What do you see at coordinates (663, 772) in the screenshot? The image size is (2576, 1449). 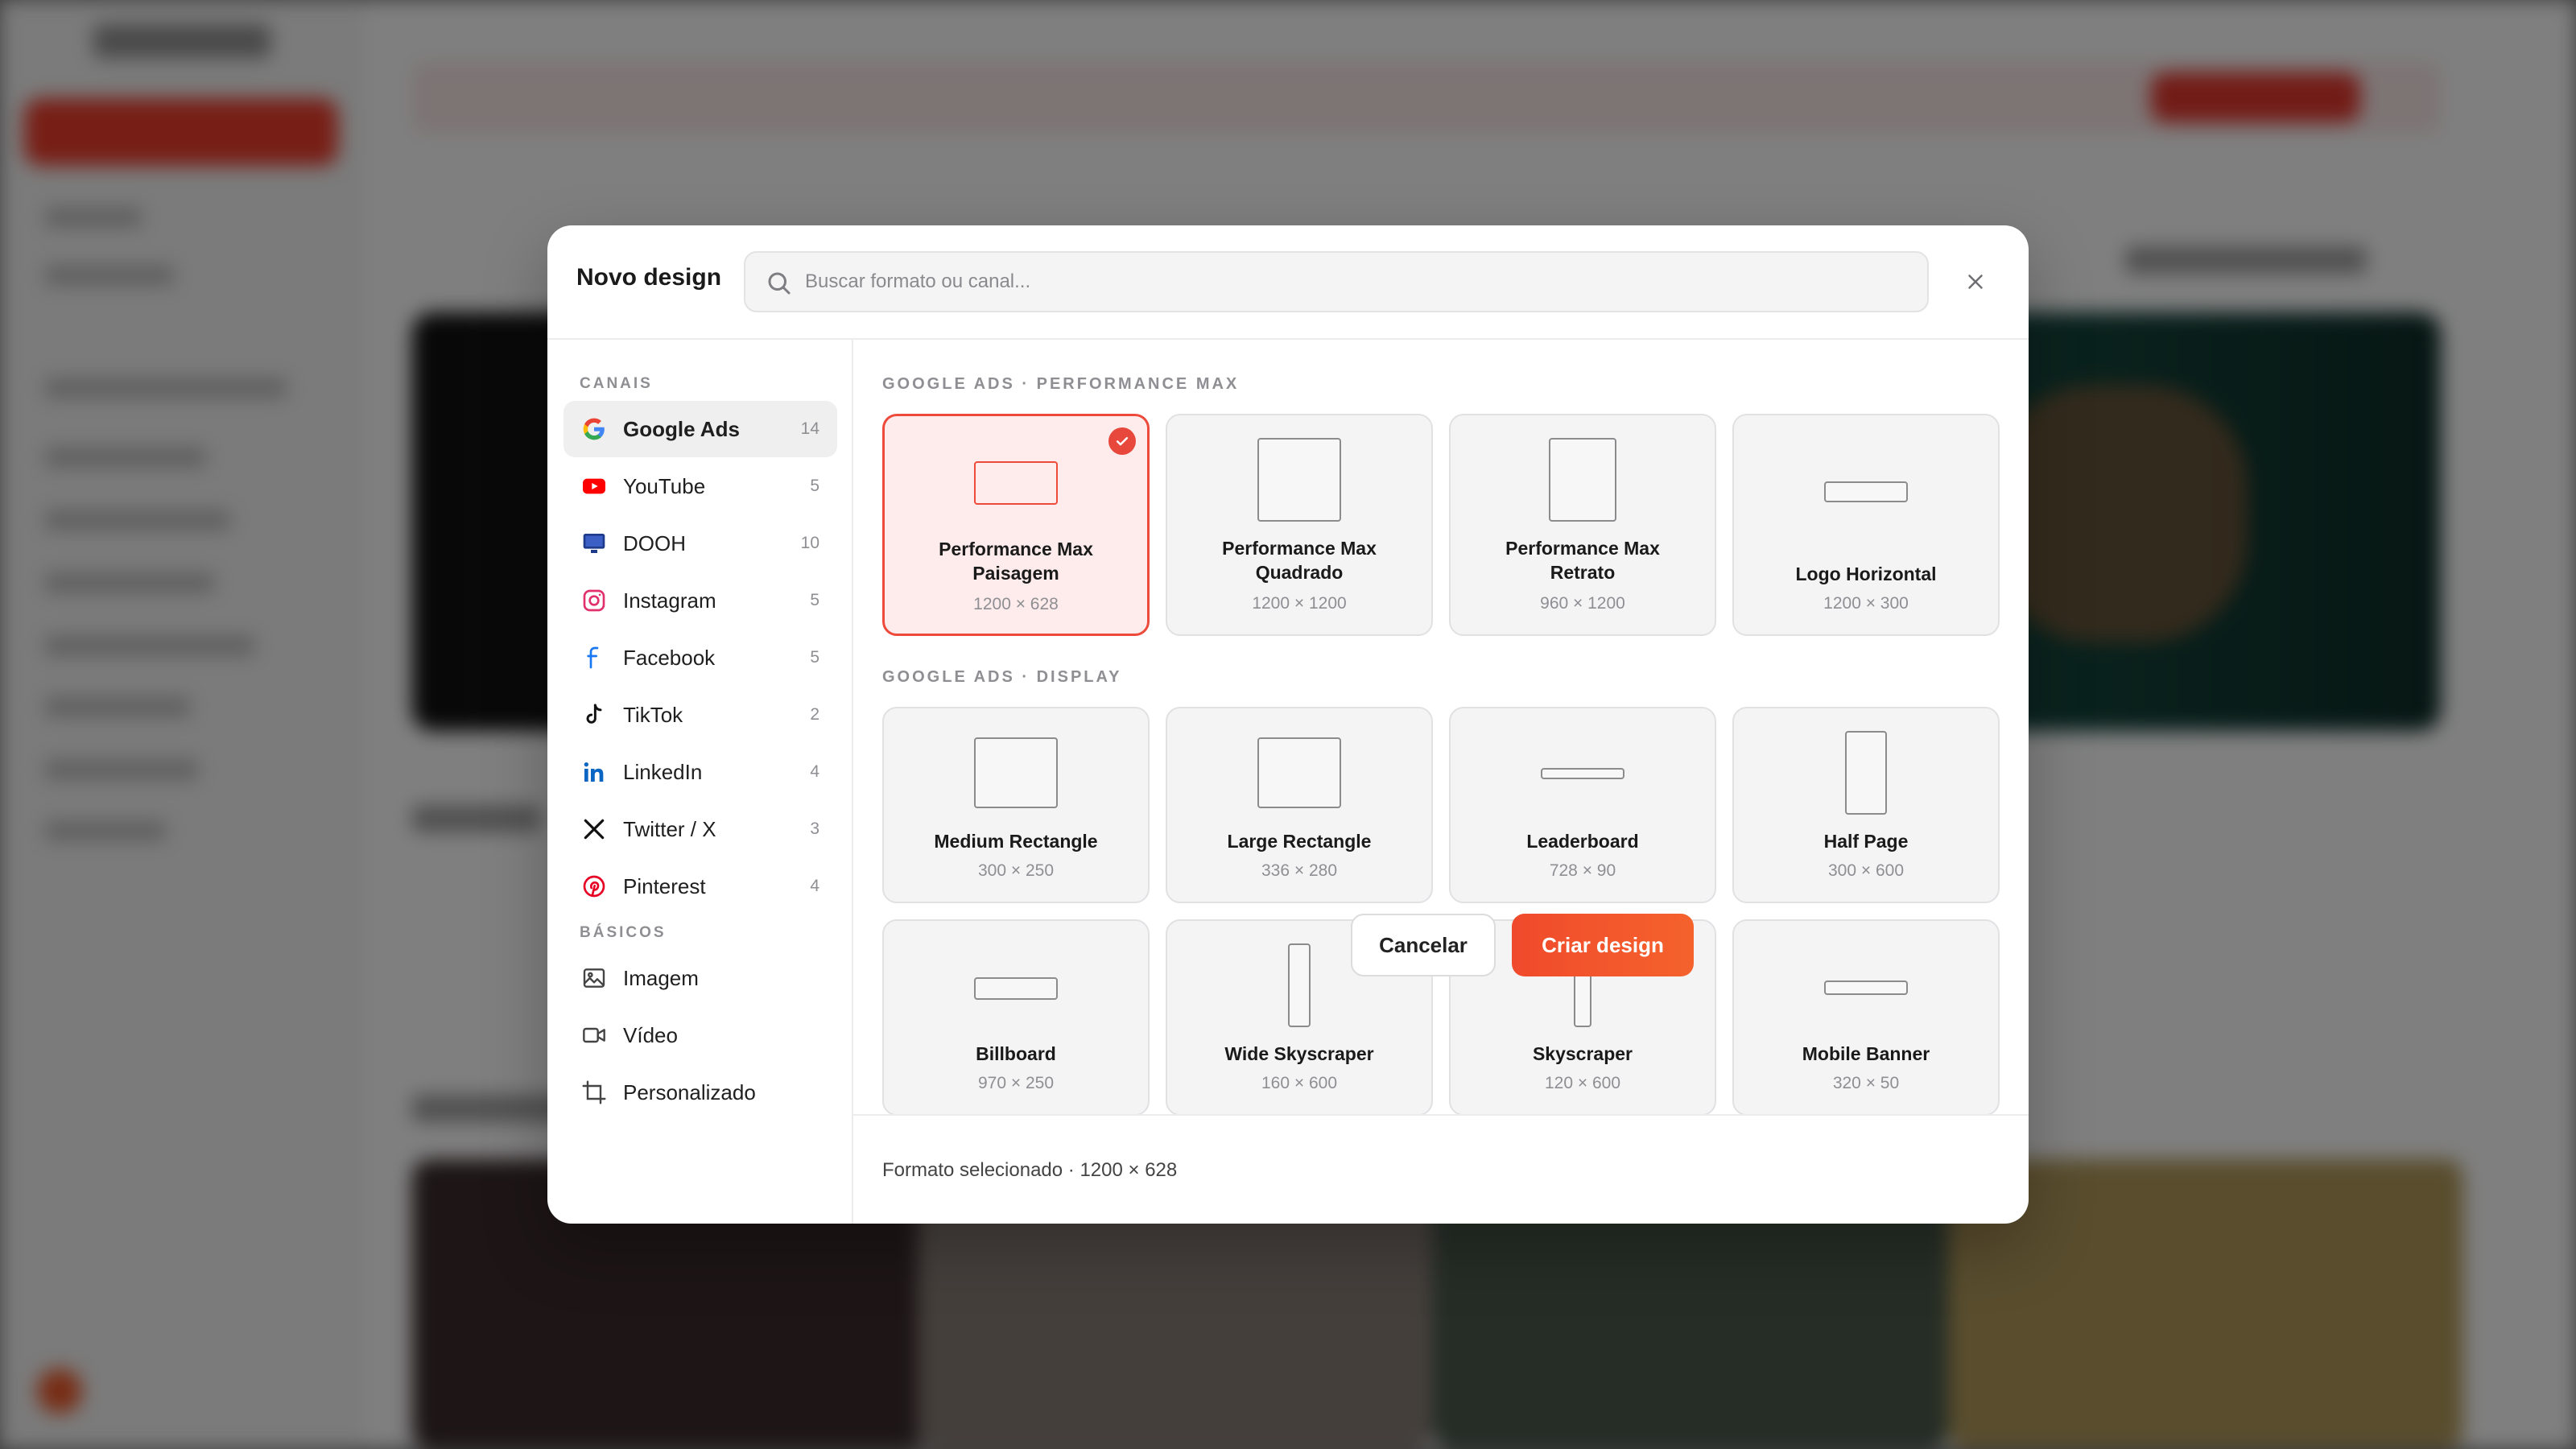 I see `sidebar-item-label: LinkedIn` at bounding box center [663, 772].